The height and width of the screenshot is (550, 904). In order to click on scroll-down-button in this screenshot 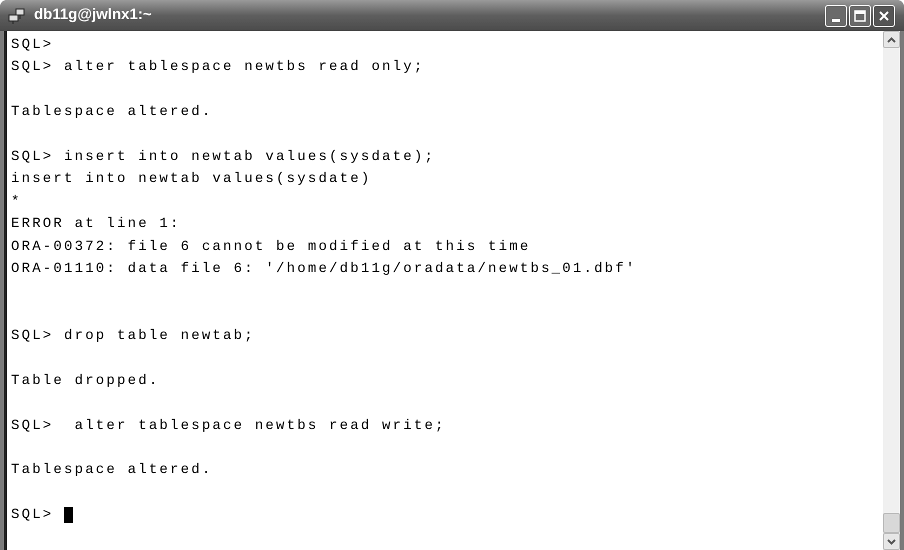, I will do `click(891, 541)`.